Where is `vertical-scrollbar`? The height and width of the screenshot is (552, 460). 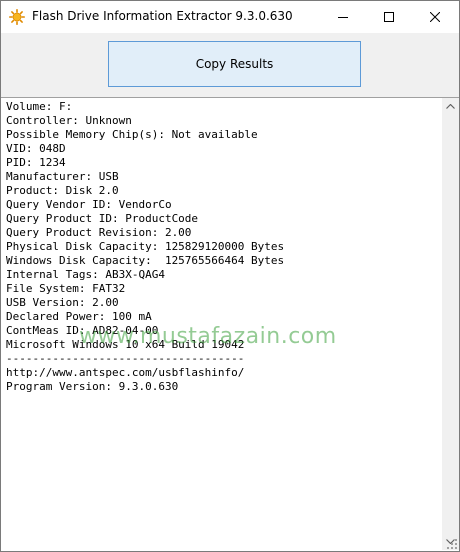 vertical-scrollbar is located at coordinates (450, 324).